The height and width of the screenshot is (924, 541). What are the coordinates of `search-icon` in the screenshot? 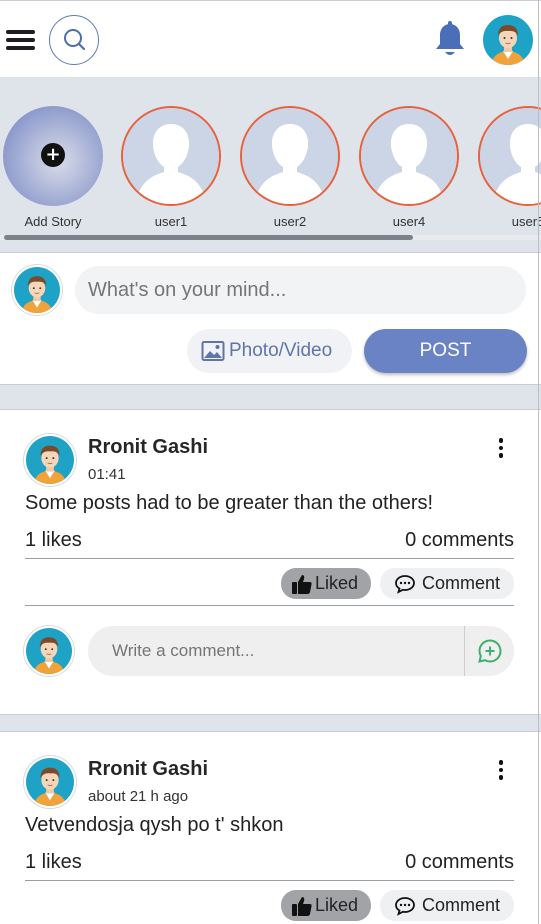 It's located at (75, 40).